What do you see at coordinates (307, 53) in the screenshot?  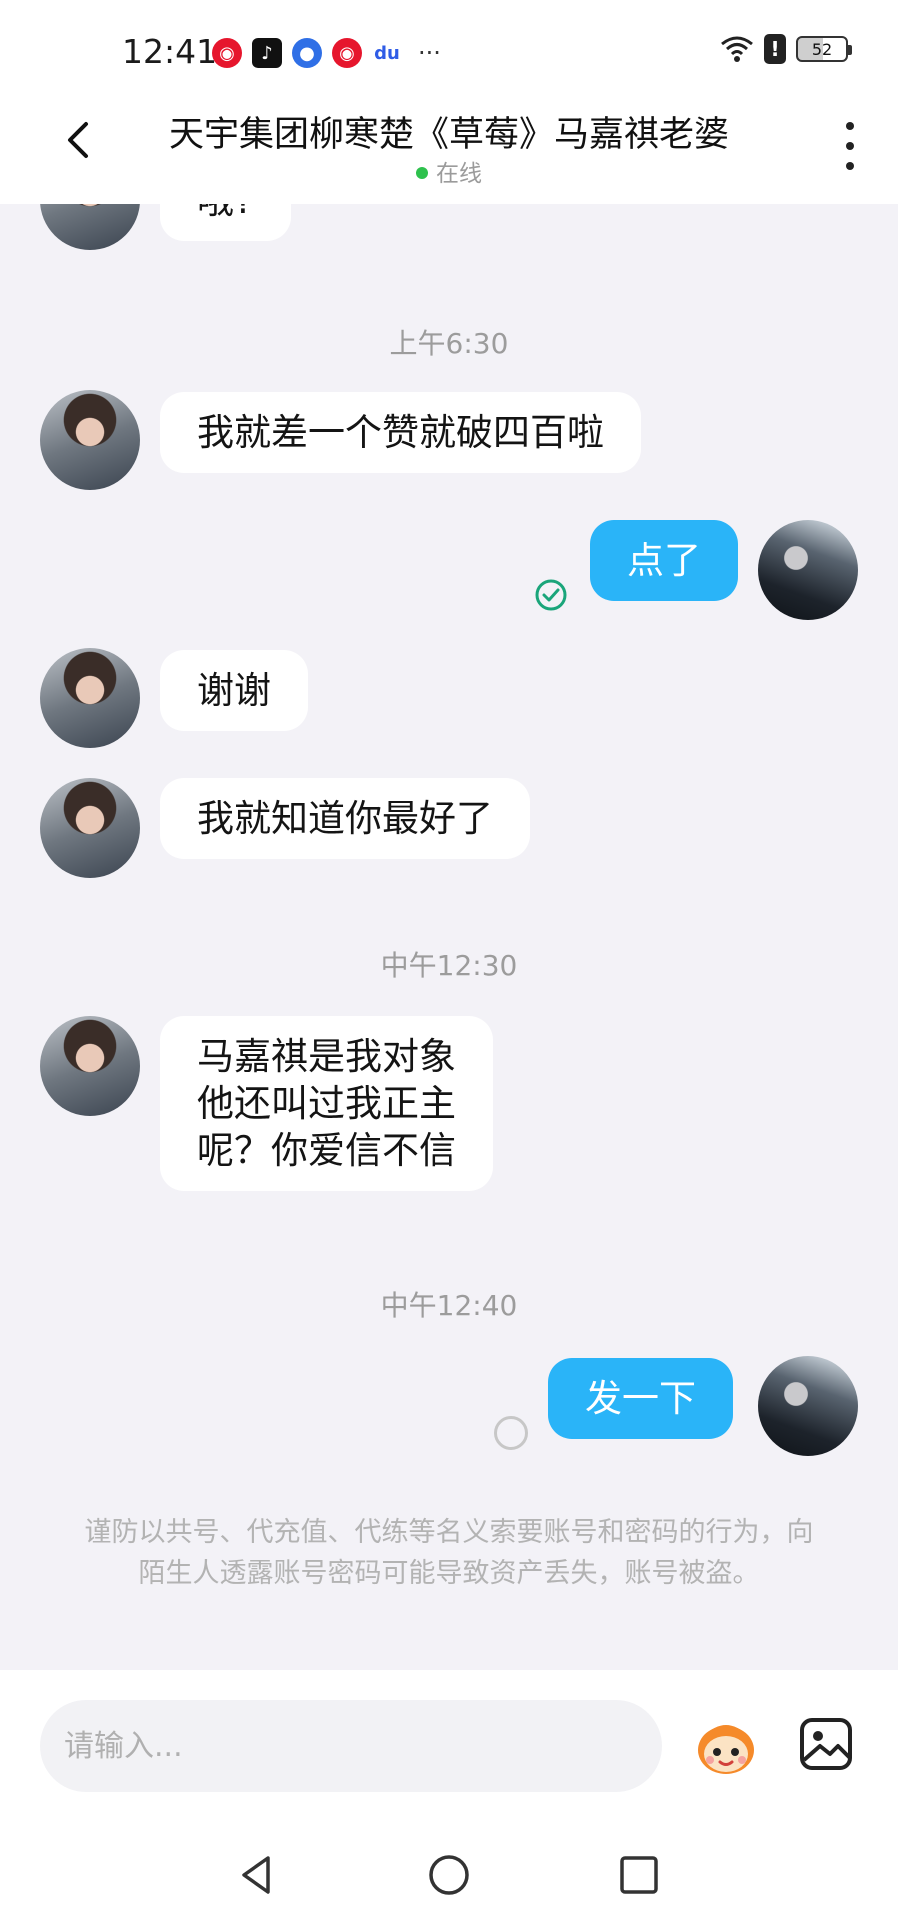 I see `browser-icon: ●` at bounding box center [307, 53].